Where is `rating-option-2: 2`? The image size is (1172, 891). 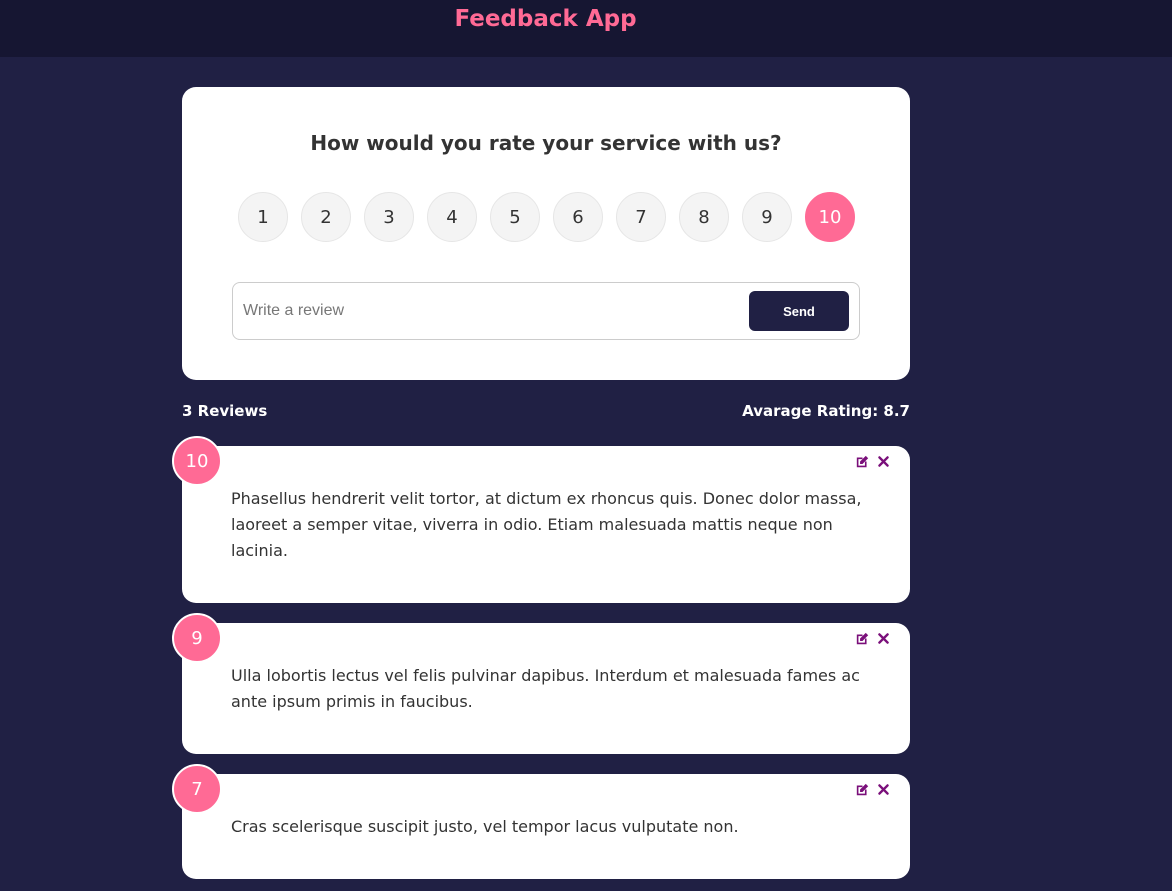 rating-option-2: 2 is located at coordinates (326, 217).